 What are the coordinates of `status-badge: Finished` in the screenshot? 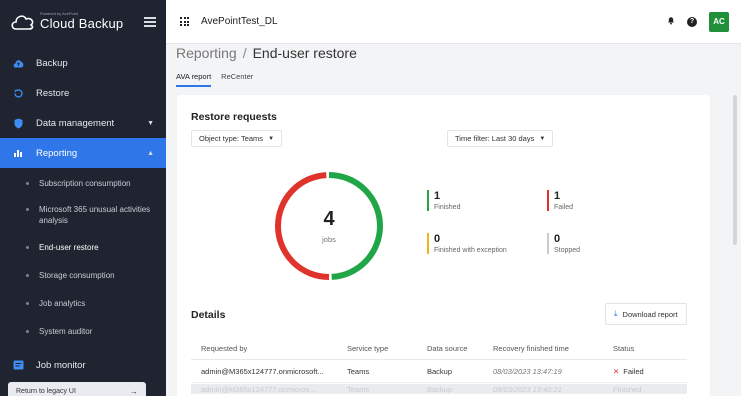 It's located at (627, 389).